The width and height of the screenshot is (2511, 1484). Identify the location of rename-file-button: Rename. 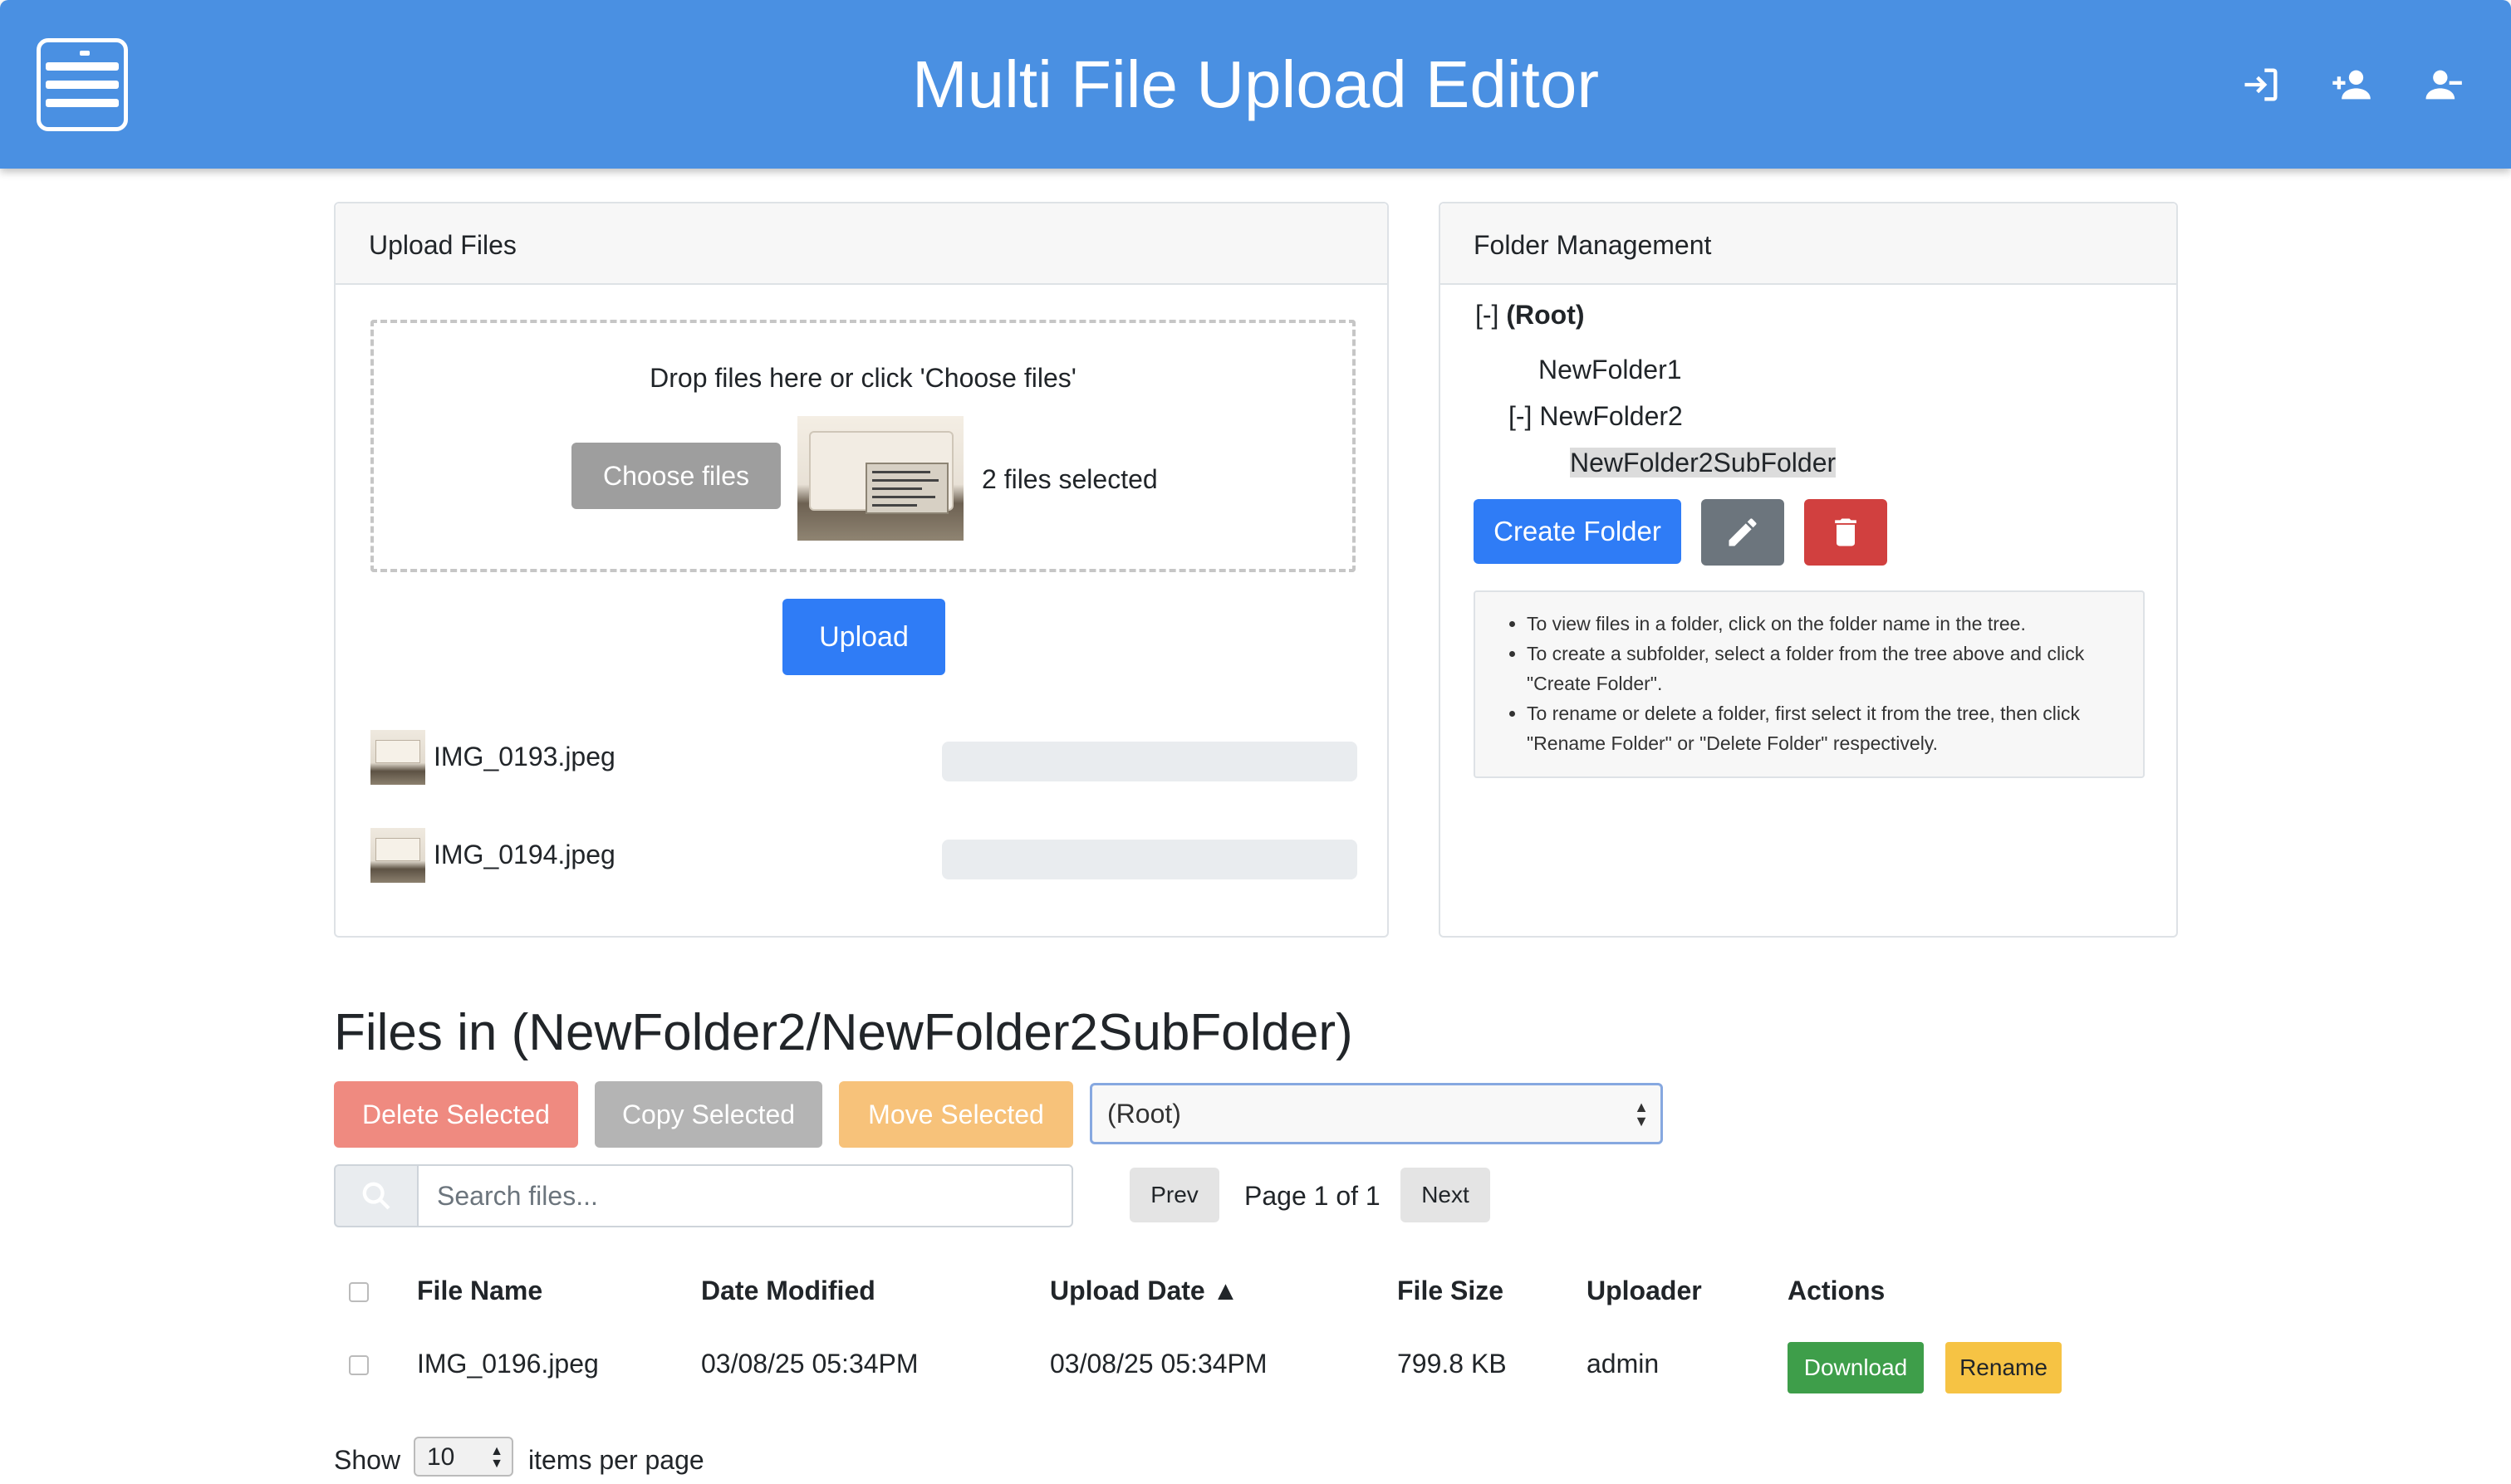
(2004, 1367).